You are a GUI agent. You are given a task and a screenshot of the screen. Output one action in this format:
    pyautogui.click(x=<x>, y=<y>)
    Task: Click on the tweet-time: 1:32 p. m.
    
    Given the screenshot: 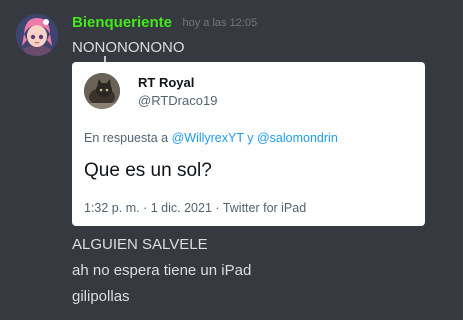 What is the action you would take?
    pyautogui.click(x=112, y=208)
    